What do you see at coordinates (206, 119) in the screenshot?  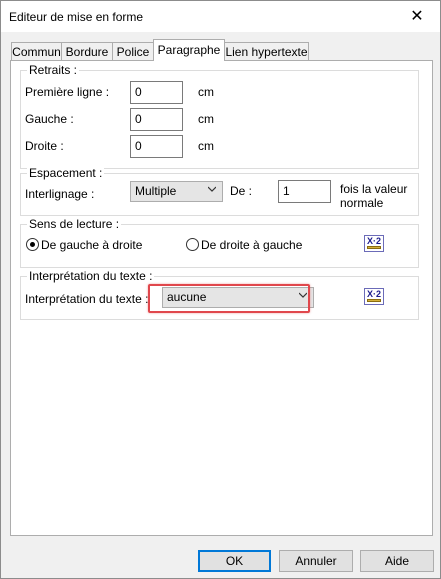 I see `gauche-unit: cm` at bounding box center [206, 119].